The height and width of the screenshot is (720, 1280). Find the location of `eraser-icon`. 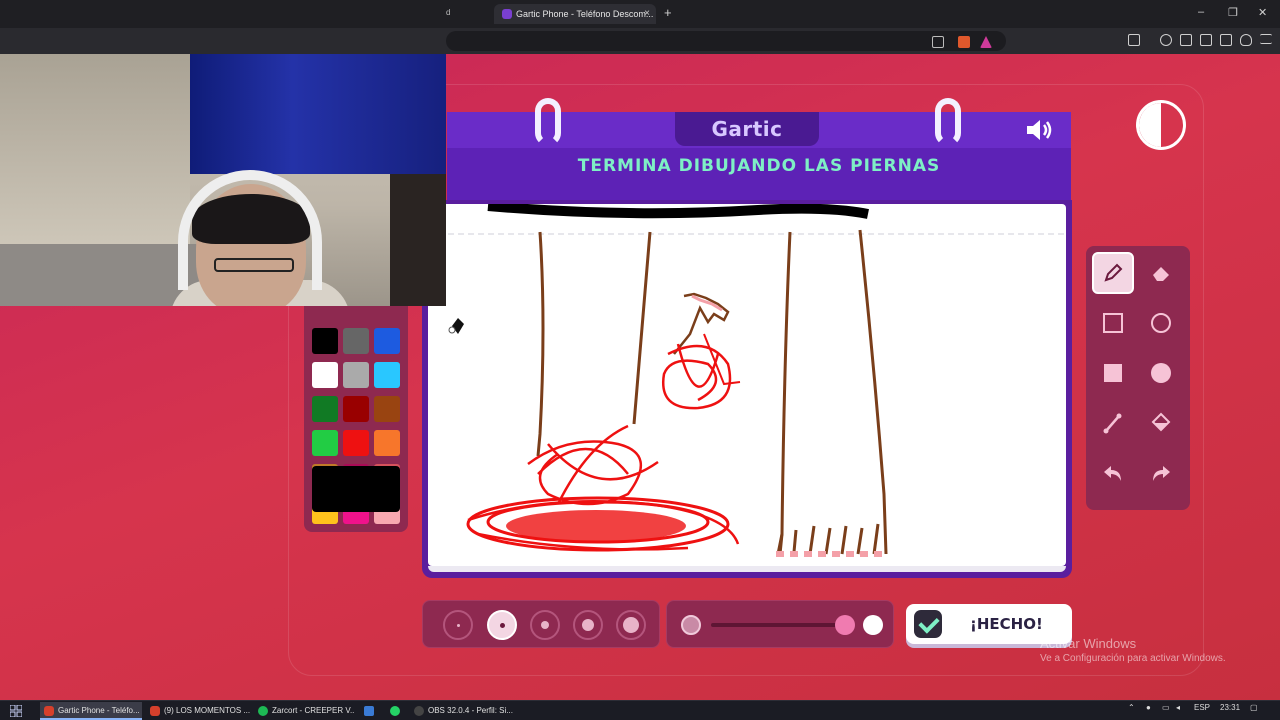

eraser-icon is located at coordinates (1161, 273).